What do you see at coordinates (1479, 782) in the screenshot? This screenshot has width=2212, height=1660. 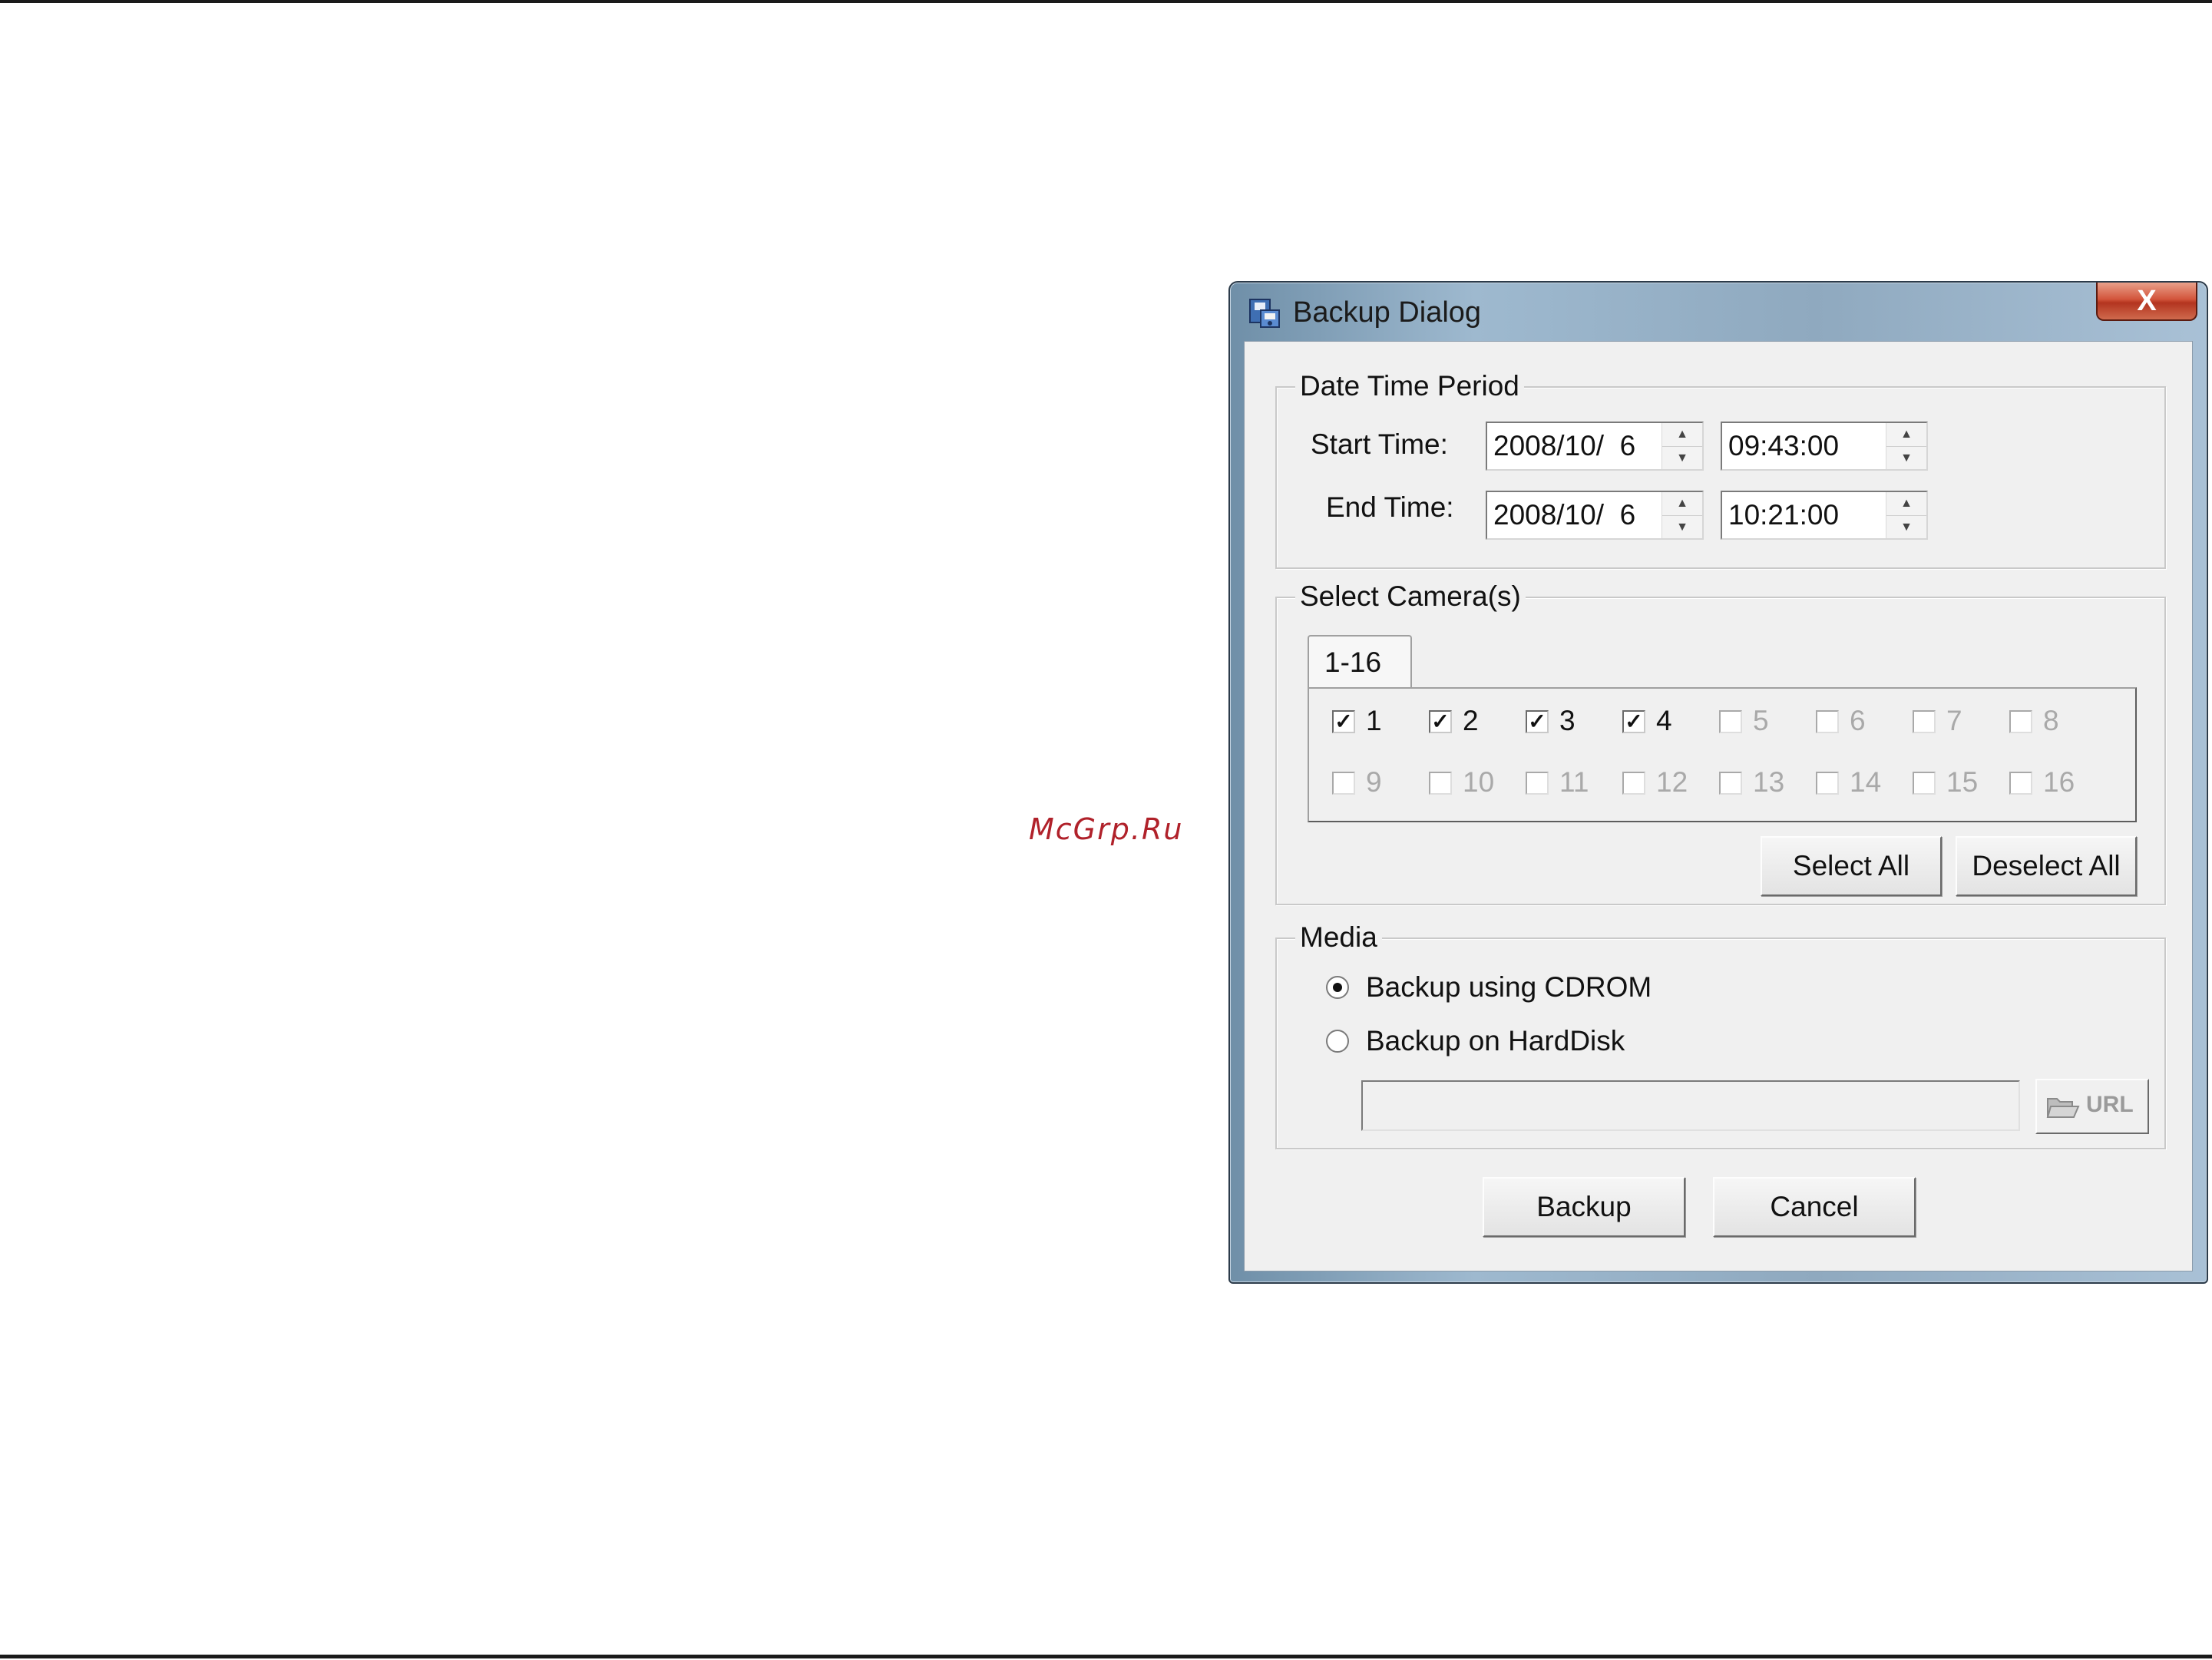 I see `camera-number: 10` at bounding box center [1479, 782].